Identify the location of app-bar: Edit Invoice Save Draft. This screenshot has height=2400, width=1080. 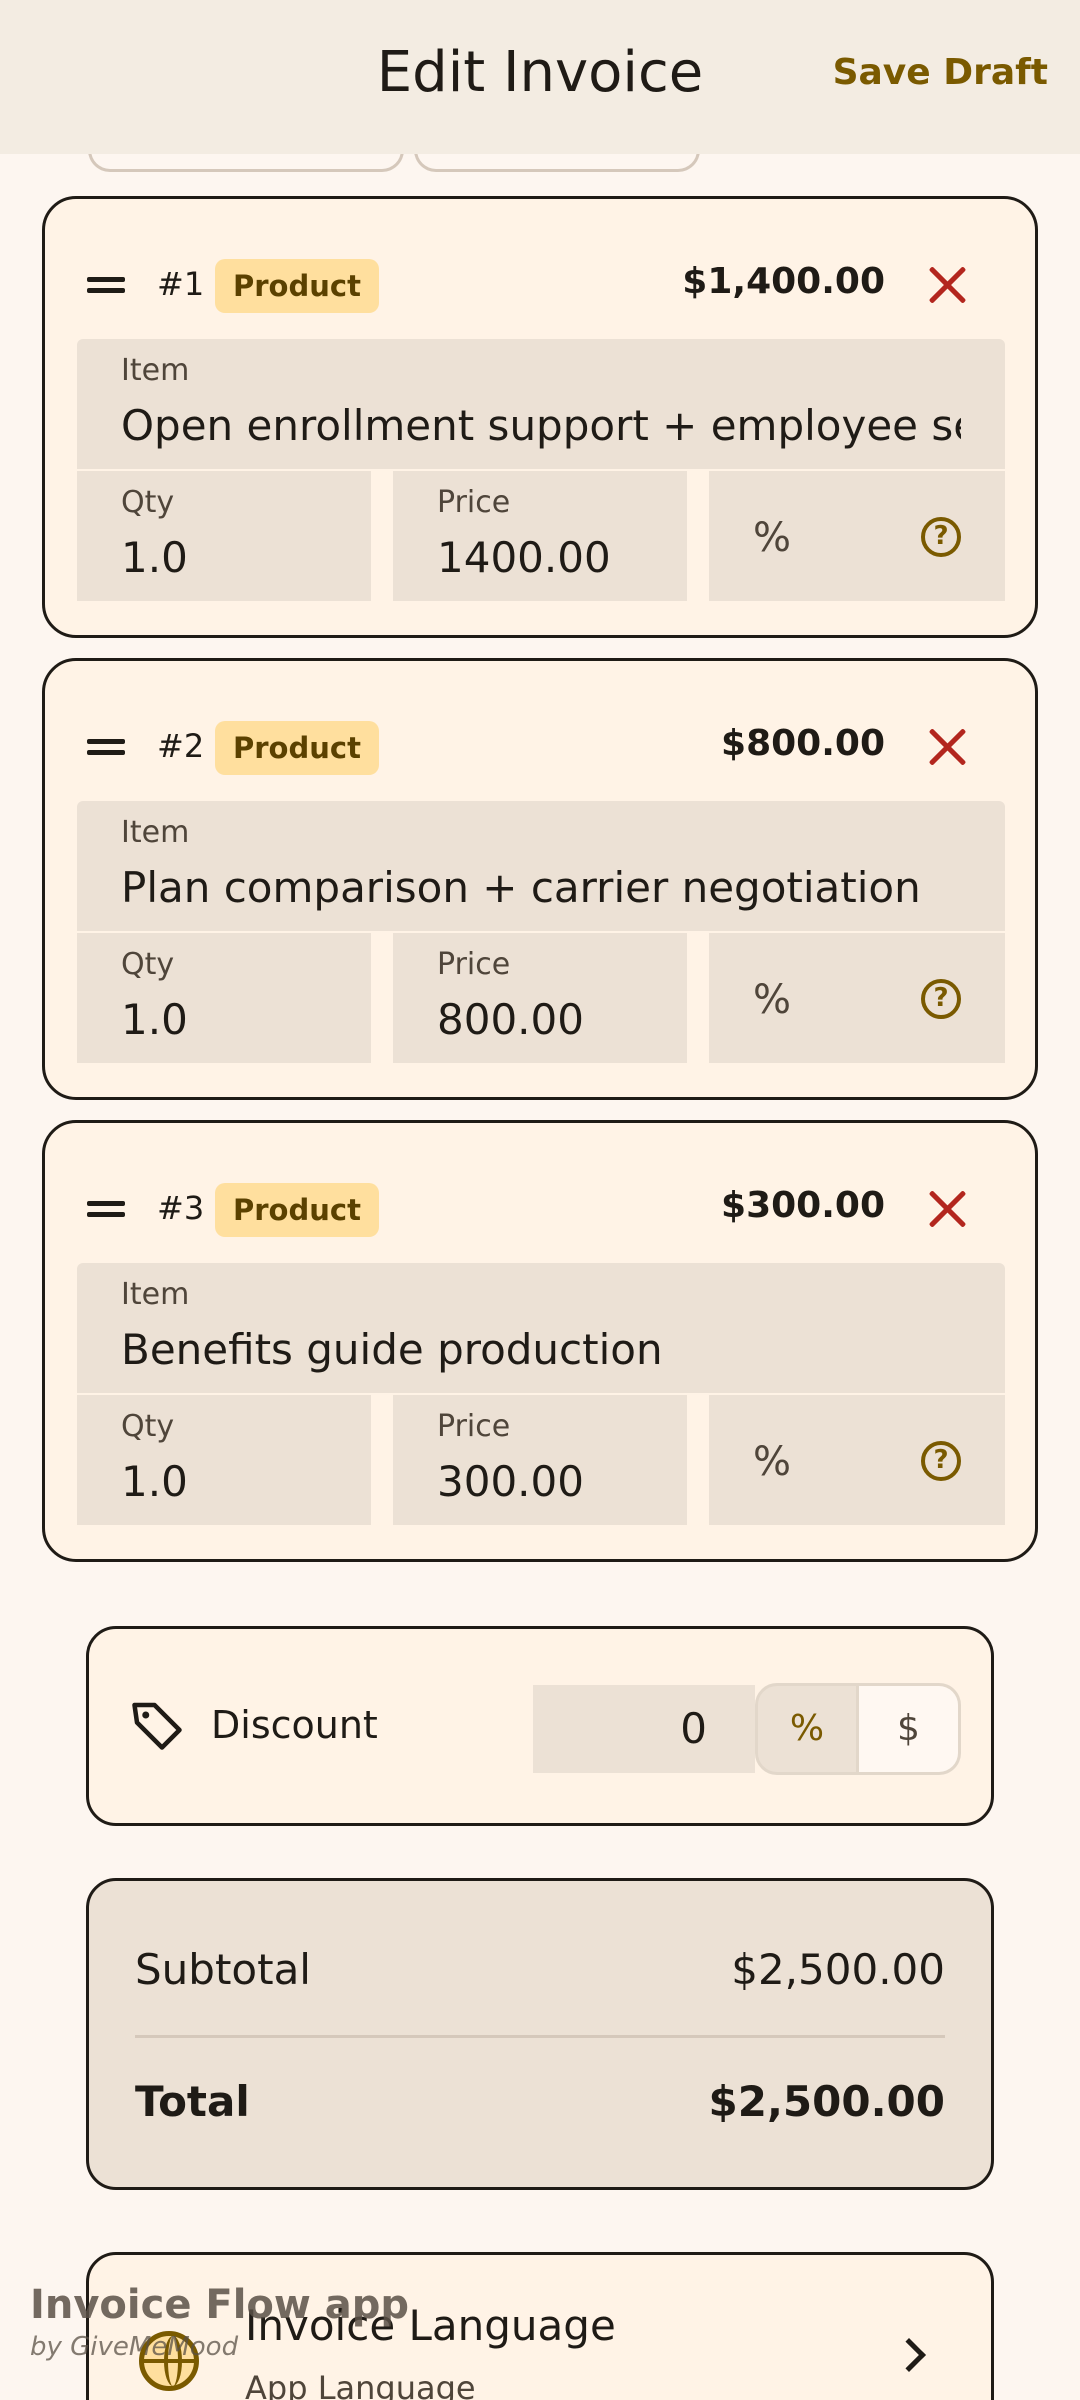
(540, 77).